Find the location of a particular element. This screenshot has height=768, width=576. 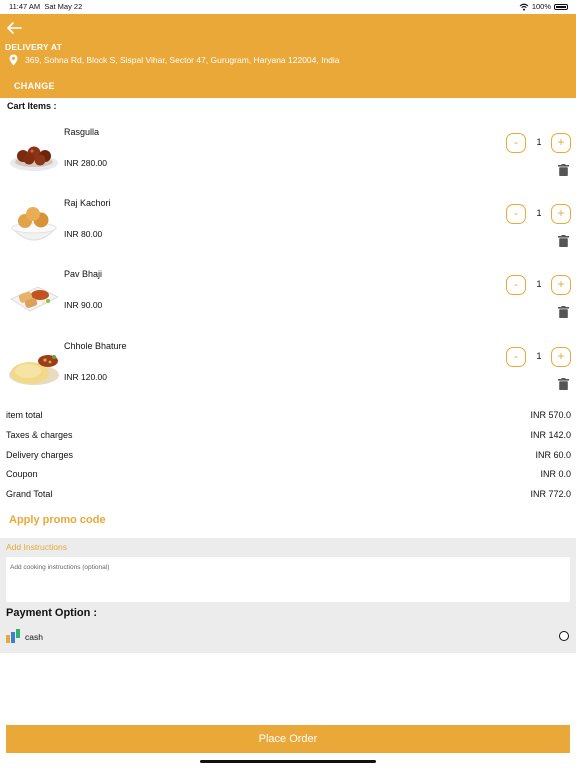

status-bar: 11:47 AM Sat May 22 100% is located at coordinates (288, 7).